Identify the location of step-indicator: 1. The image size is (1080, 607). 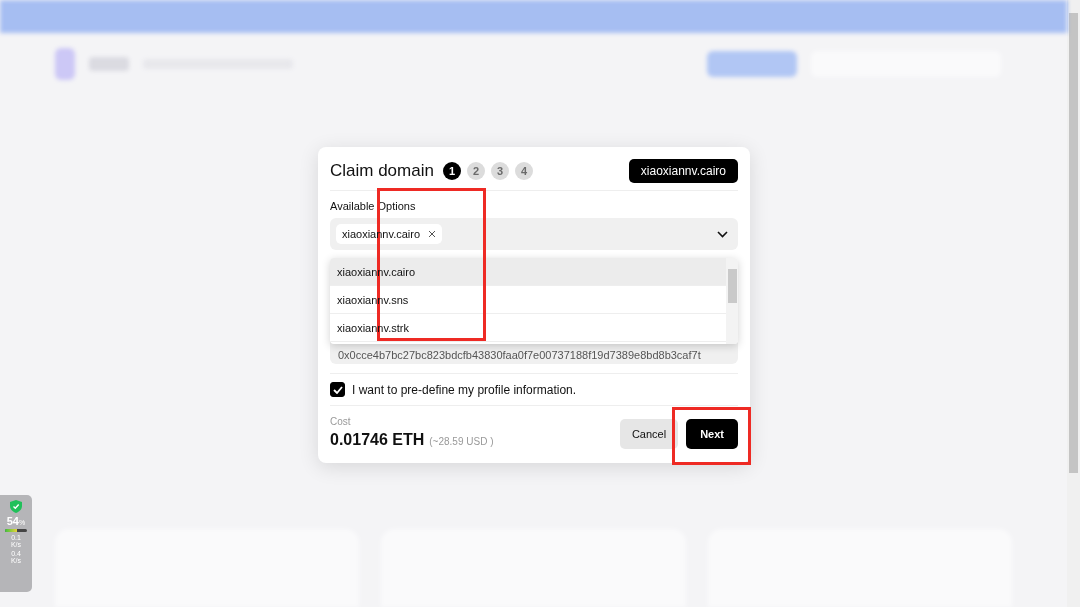
(451, 171).